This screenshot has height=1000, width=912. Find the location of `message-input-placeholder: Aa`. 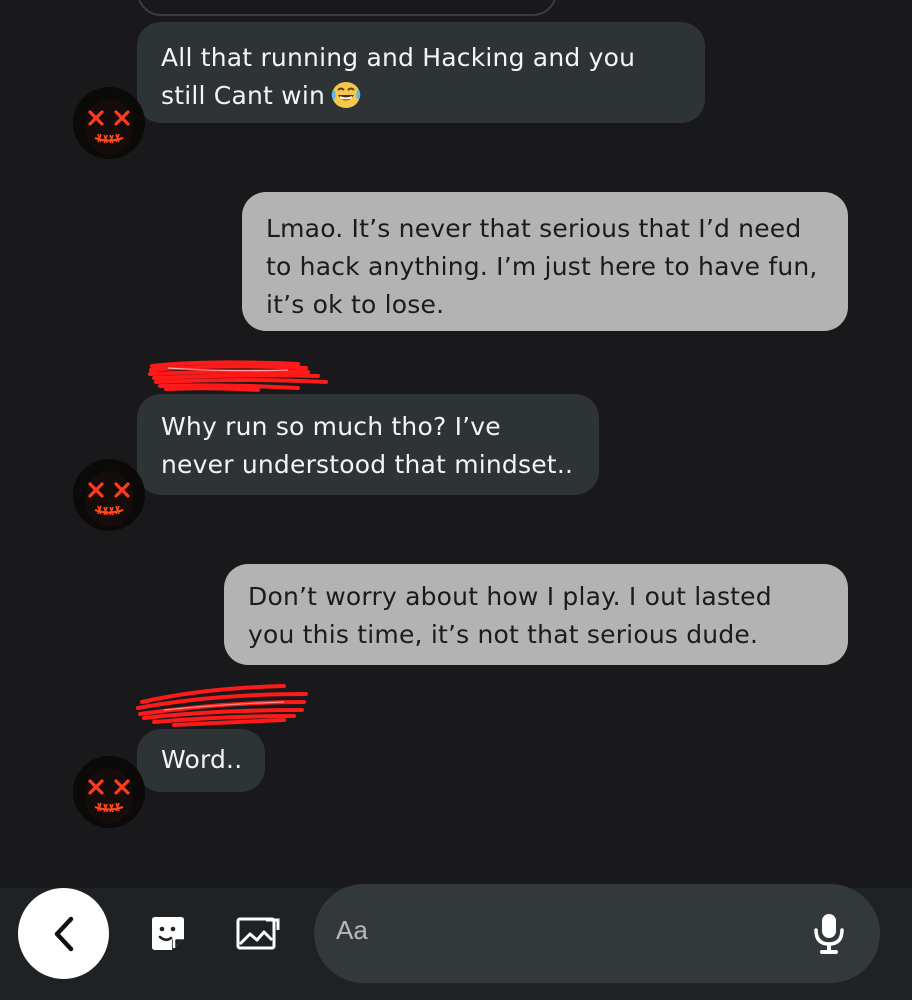

message-input-placeholder: Aa is located at coordinates (352, 930).